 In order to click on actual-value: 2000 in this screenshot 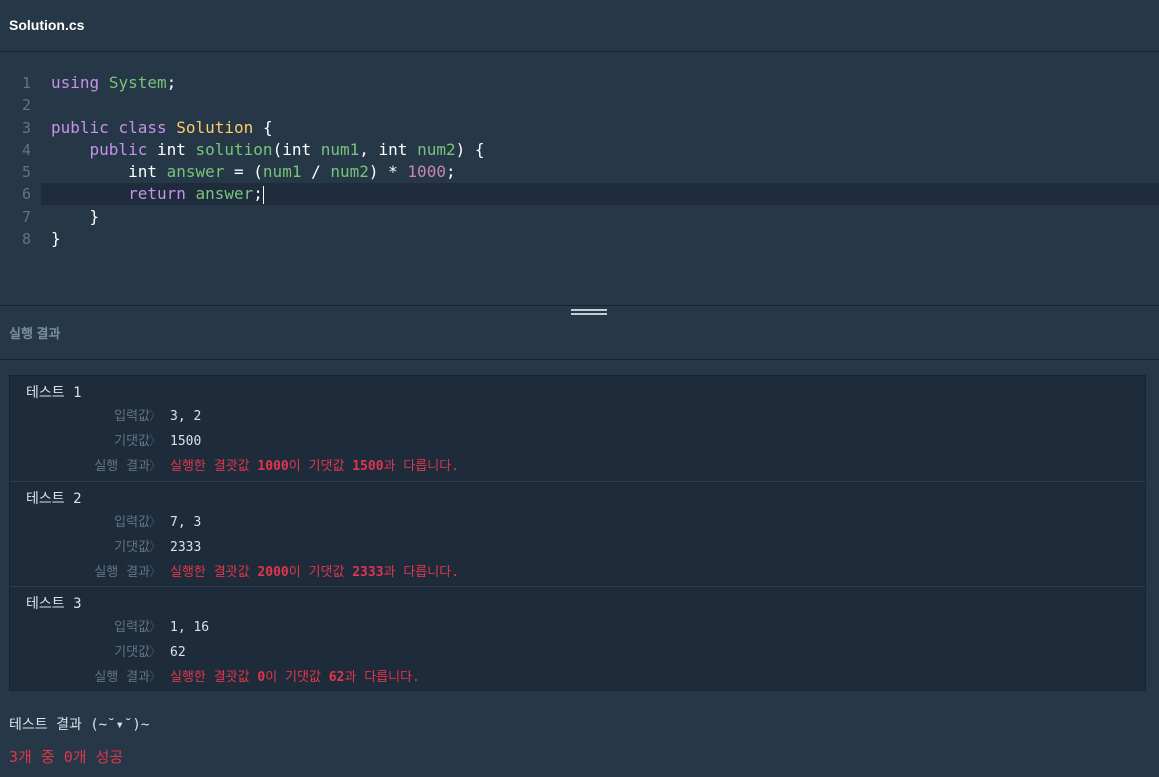, I will do `click(273, 572)`.